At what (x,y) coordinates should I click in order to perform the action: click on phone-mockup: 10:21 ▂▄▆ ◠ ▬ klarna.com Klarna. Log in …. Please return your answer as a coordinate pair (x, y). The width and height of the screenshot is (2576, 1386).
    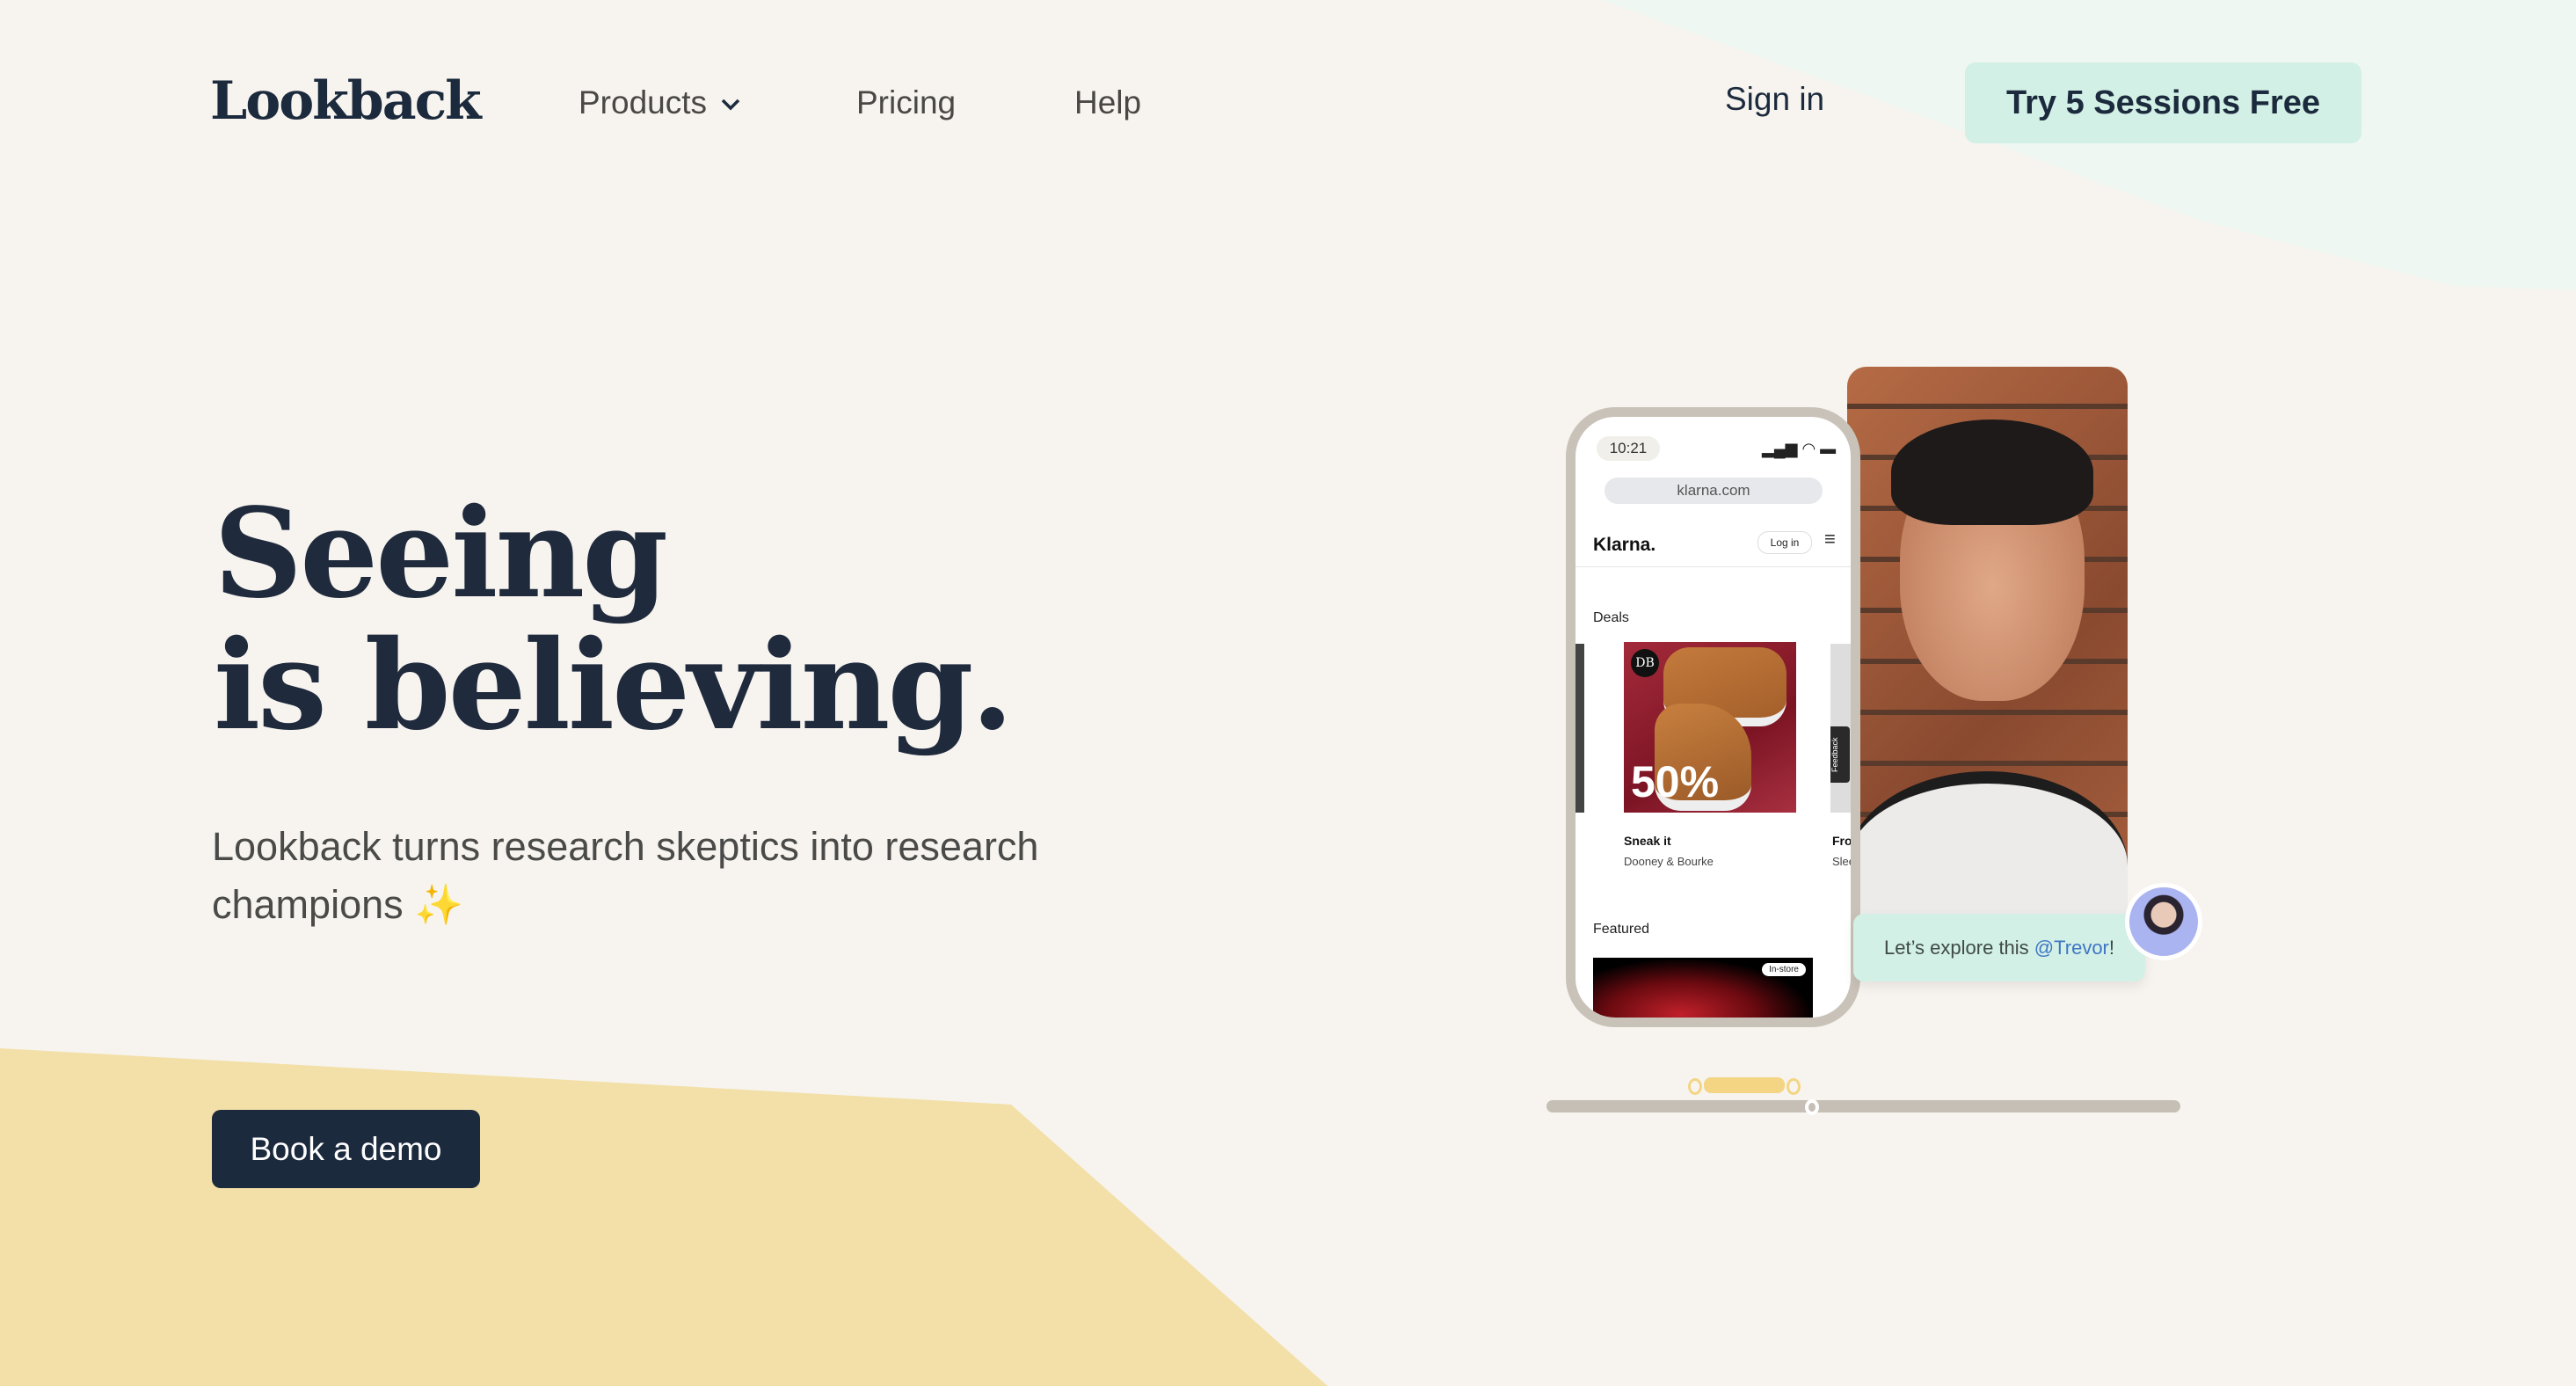
    Looking at the image, I should click on (1713, 717).